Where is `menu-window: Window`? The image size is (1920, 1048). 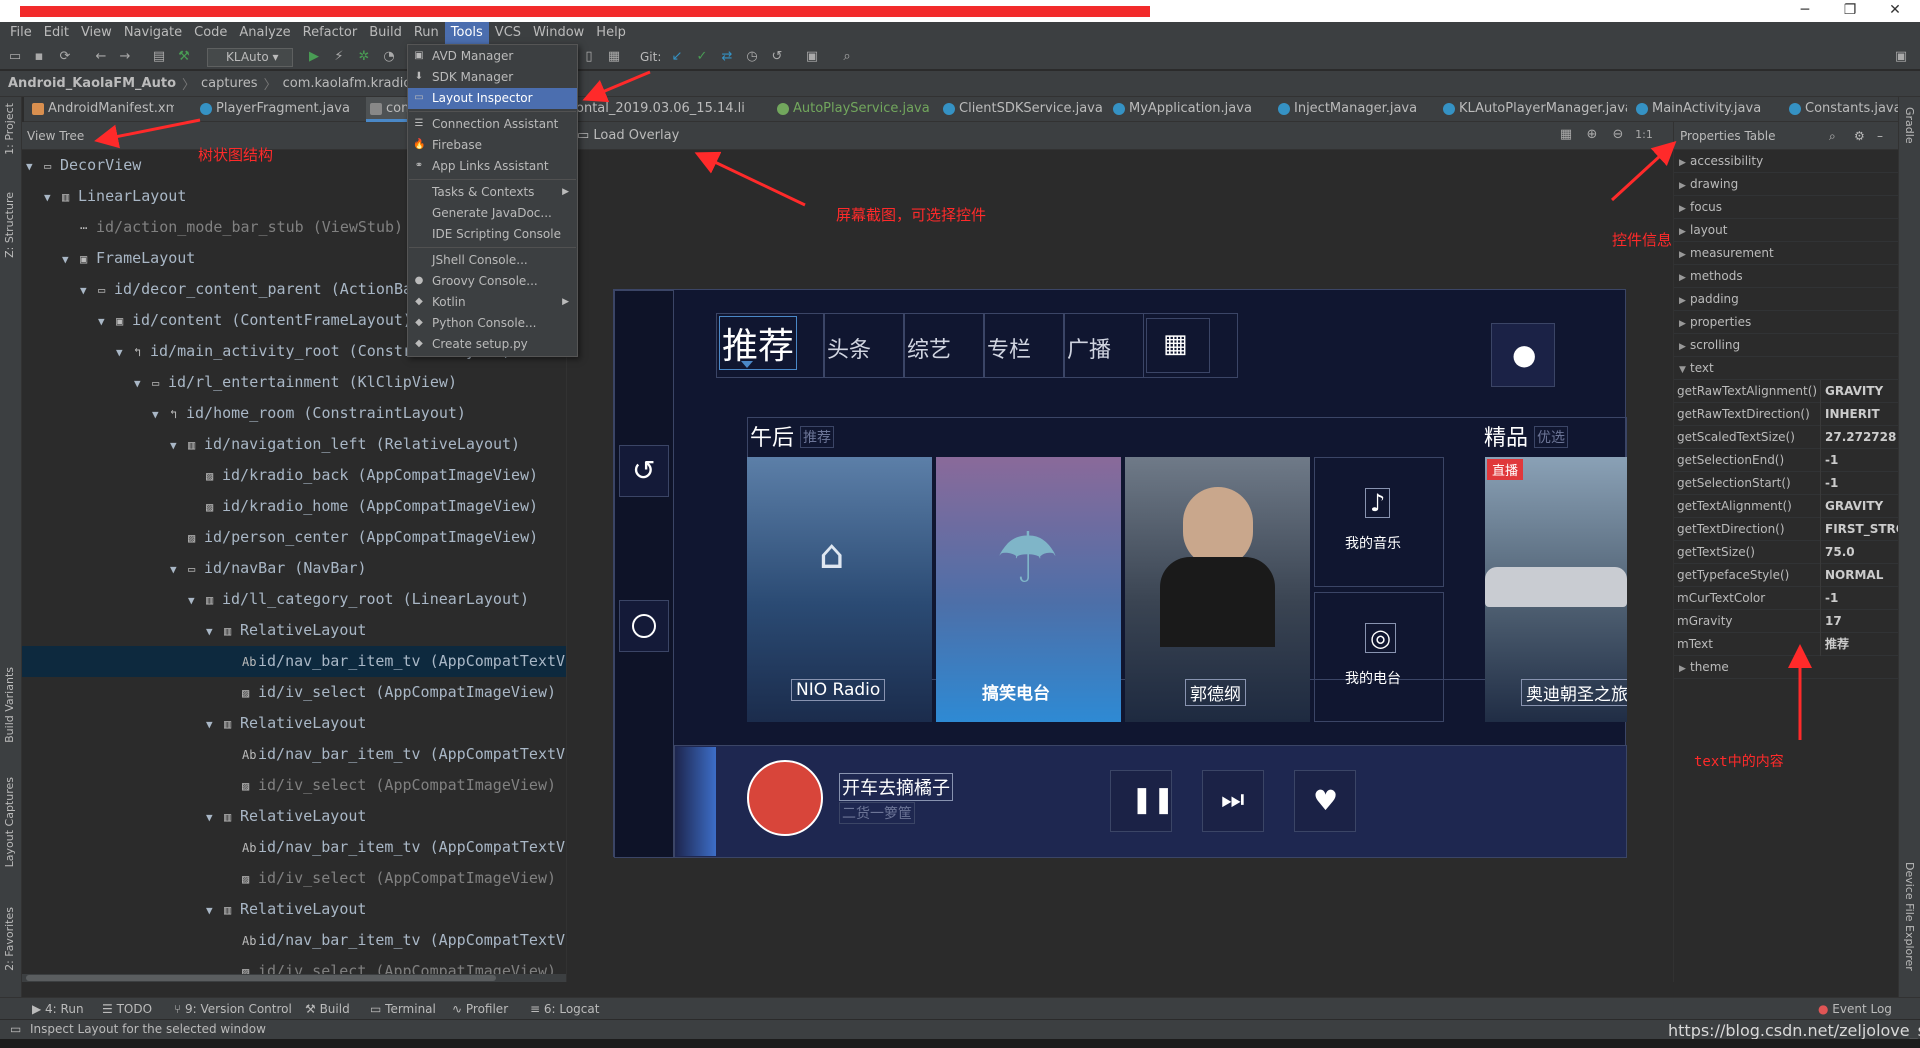
menu-window: Window is located at coordinates (558, 33).